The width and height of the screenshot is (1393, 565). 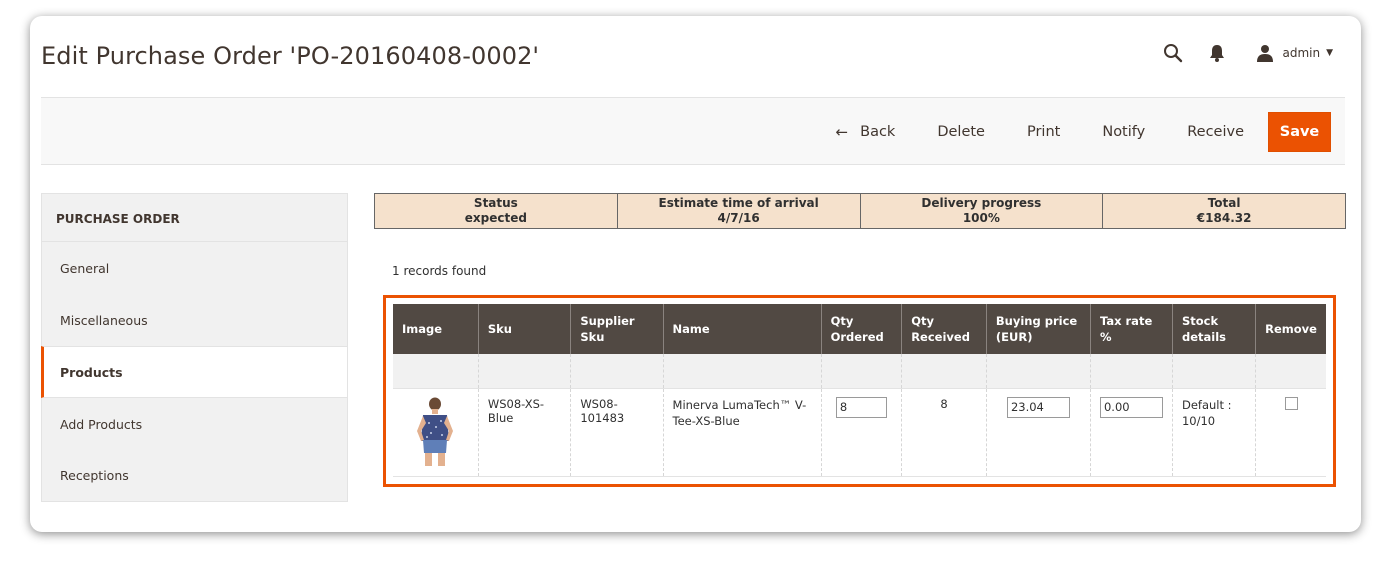 I want to click on summary-status: Status expected, so click(x=496, y=211).